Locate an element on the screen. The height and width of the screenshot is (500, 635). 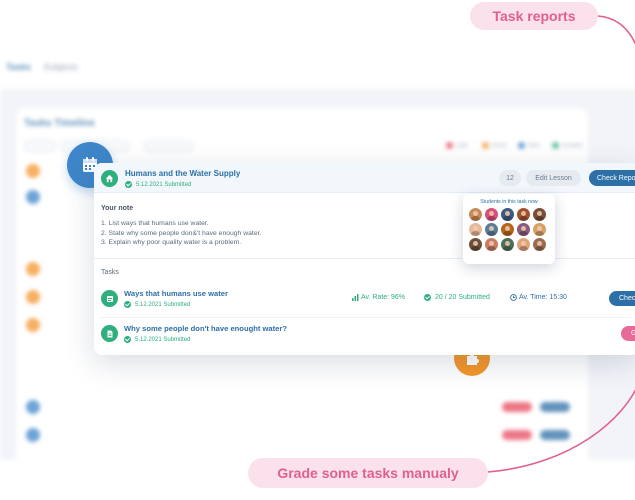
lesson-title: Humans and the Water Supply is located at coordinates (182, 173).